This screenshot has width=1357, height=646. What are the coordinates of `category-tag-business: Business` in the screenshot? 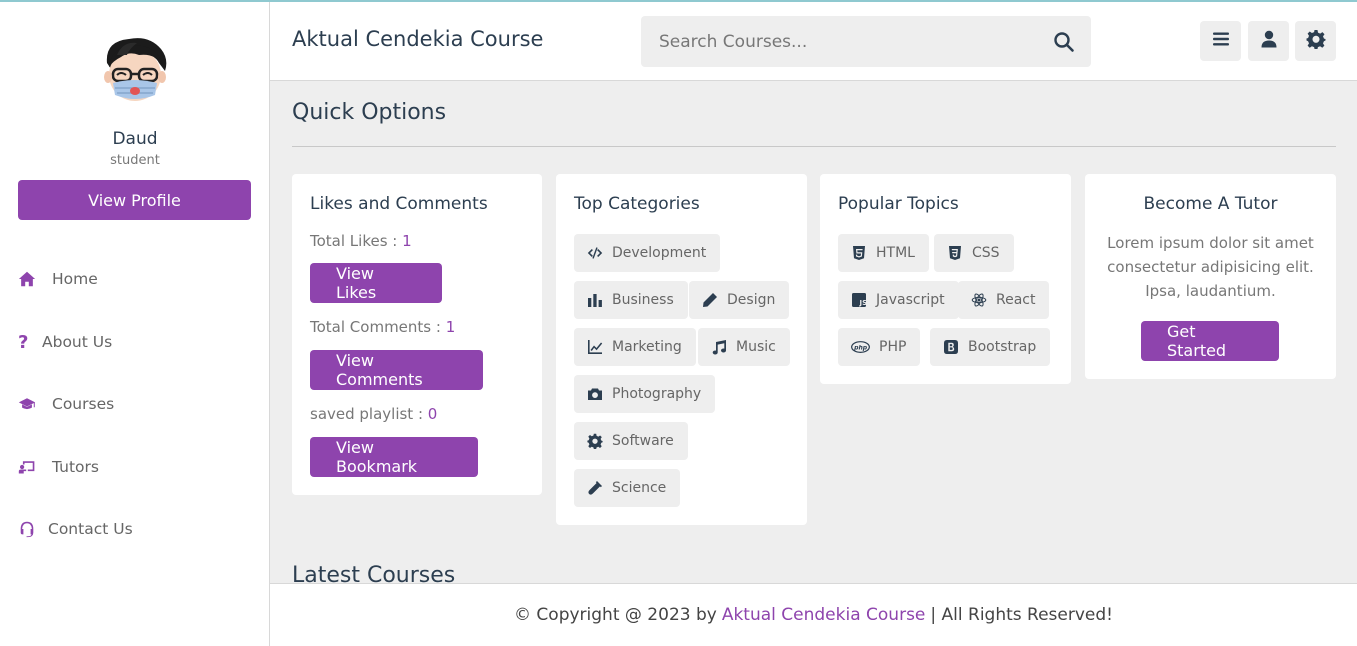 It's located at (631, 300).